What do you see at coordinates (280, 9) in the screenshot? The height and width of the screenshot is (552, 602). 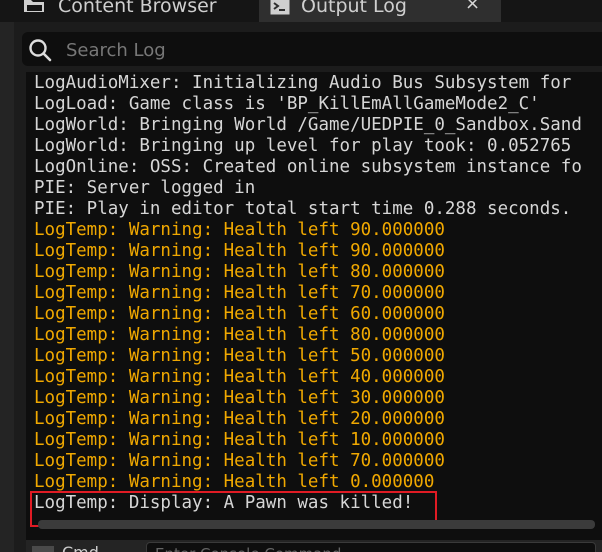 I see `terminal-icon` at bounding box center [280, 9].